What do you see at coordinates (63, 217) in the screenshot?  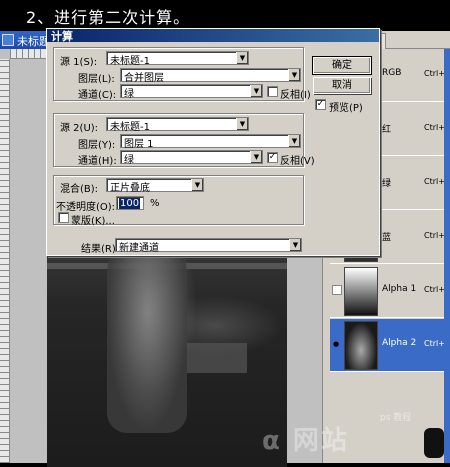 I see `mask-checkbox` at bounding box center [63, 217].